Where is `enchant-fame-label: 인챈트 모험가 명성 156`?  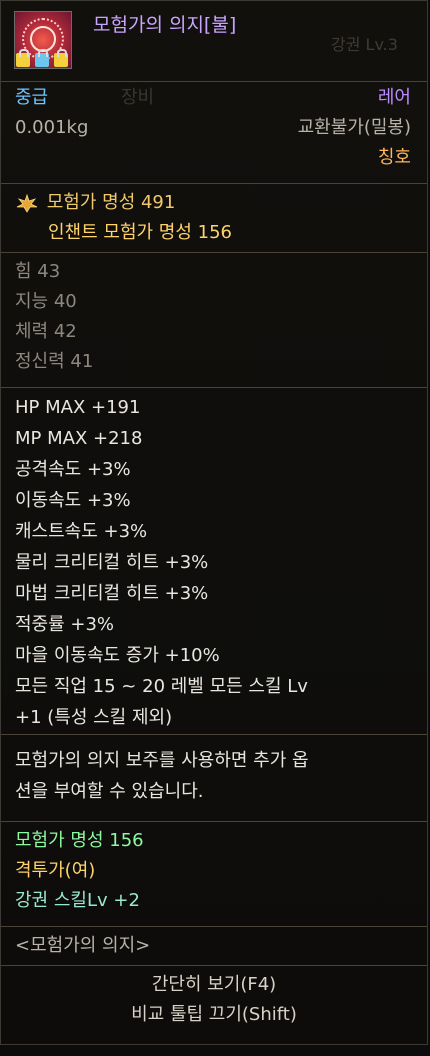
enchant-fame-label: 인챈트 모험가 명성 156 is located at coordinates (140, 232).